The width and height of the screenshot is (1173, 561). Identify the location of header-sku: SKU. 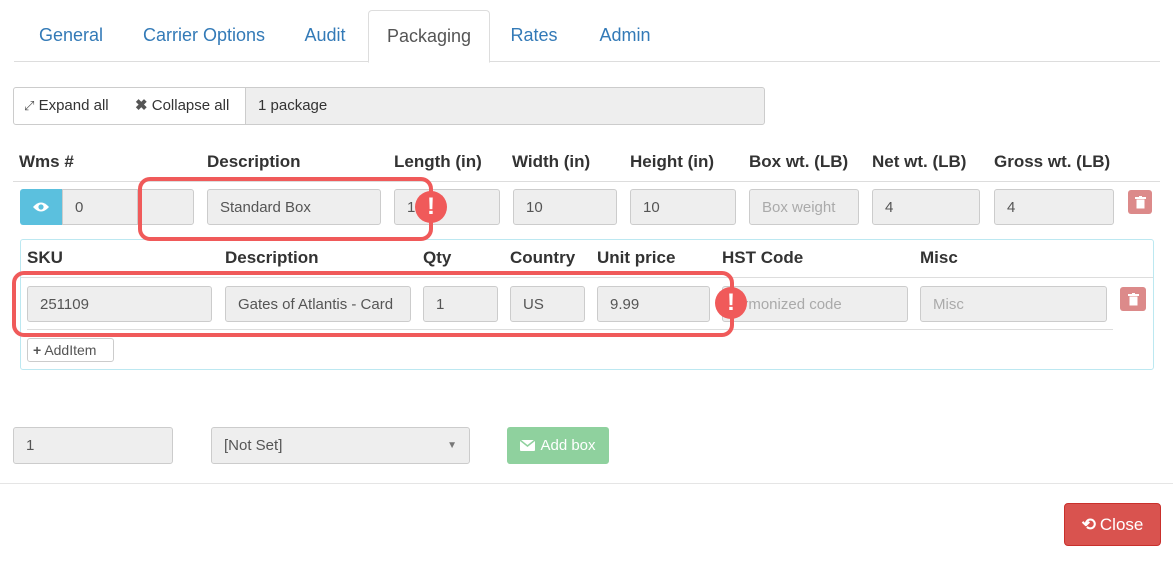
(45, 257).